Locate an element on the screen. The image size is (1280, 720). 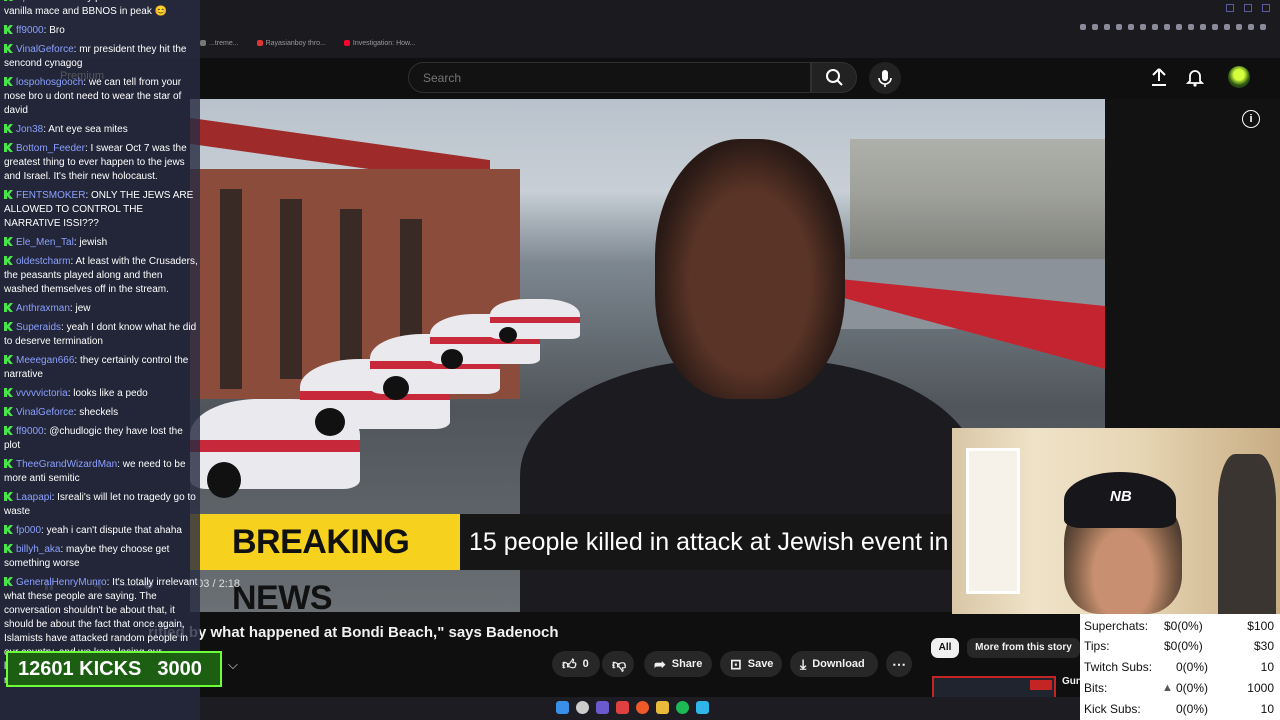
chip-all: All is located at coordinates (945, 648).